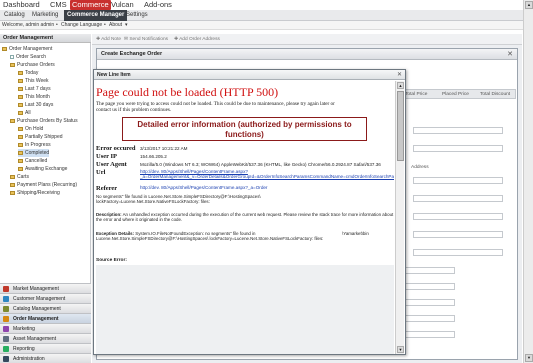  Describe the element at coordinates (28, 25) in the screenshot. I see `welcome-text: Welcome, admin admin` at that location.